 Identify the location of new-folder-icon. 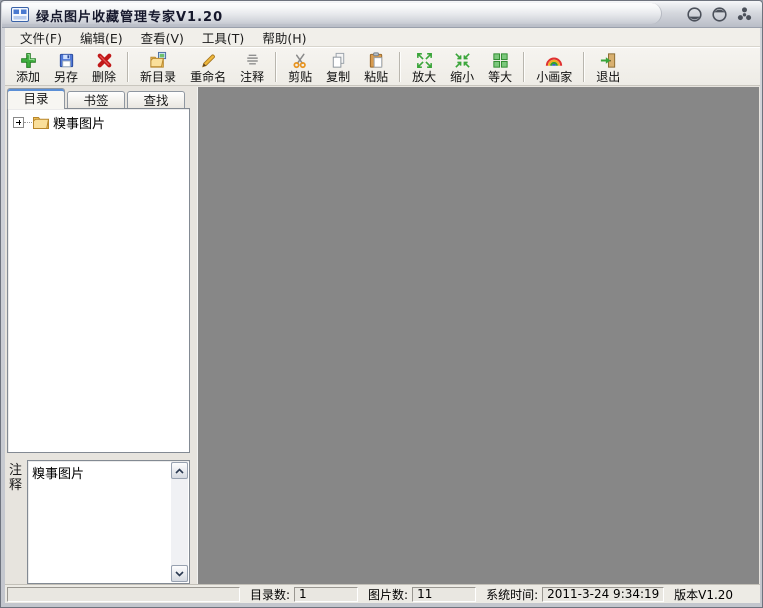
(158, 60).